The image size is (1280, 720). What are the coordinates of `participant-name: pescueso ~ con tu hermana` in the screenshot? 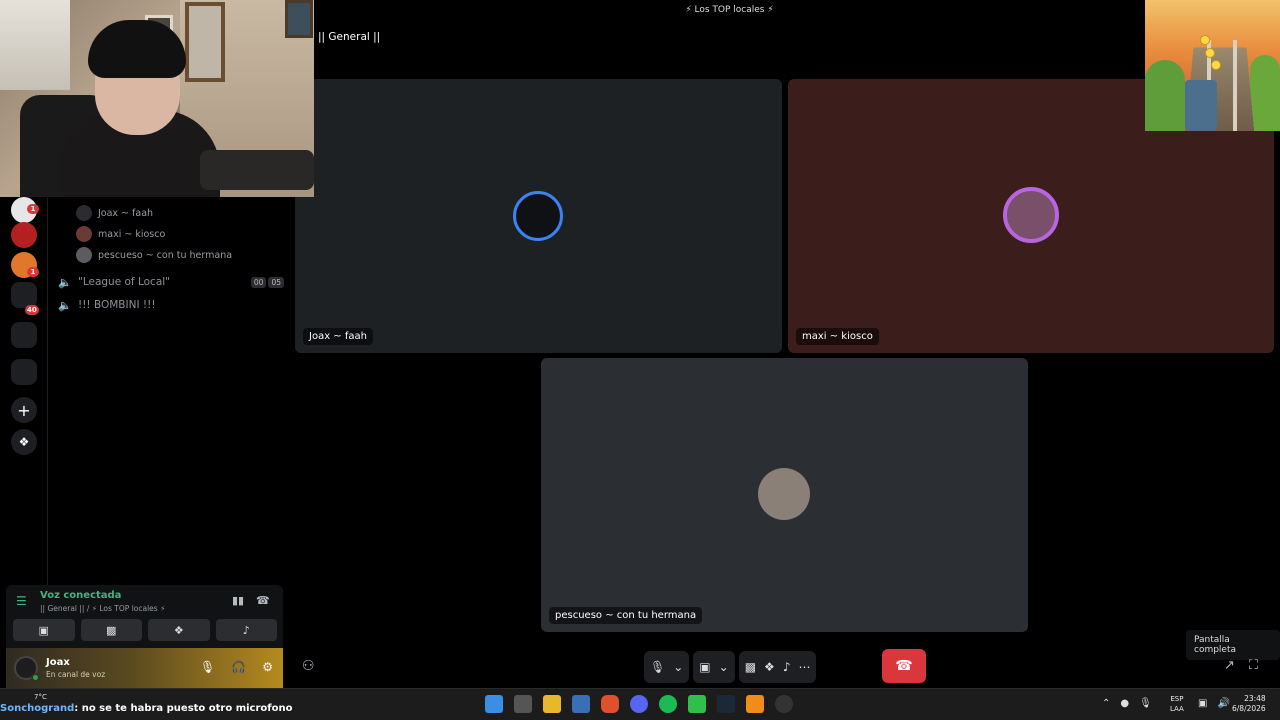 It's located at (626, 615).